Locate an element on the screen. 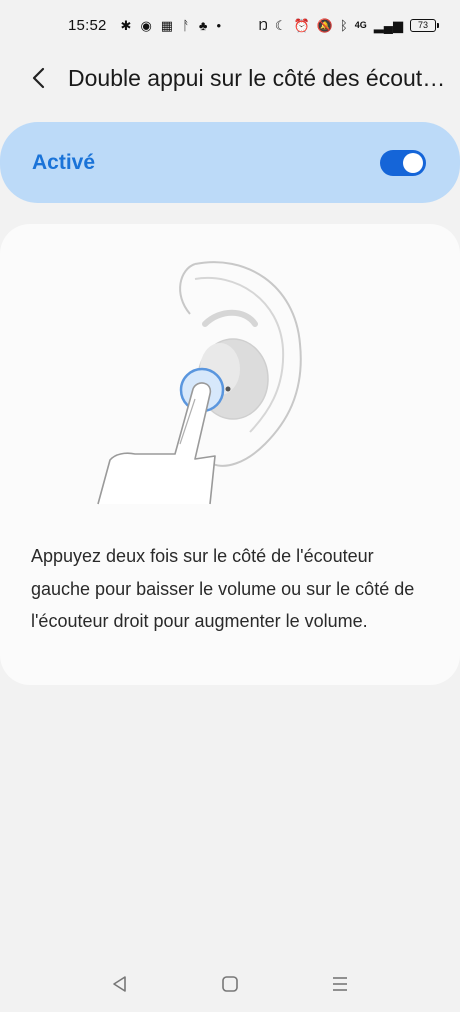 This screenshot has width=460, height=1012. app-icon: ᚨ is located at coordinates (186, 25).